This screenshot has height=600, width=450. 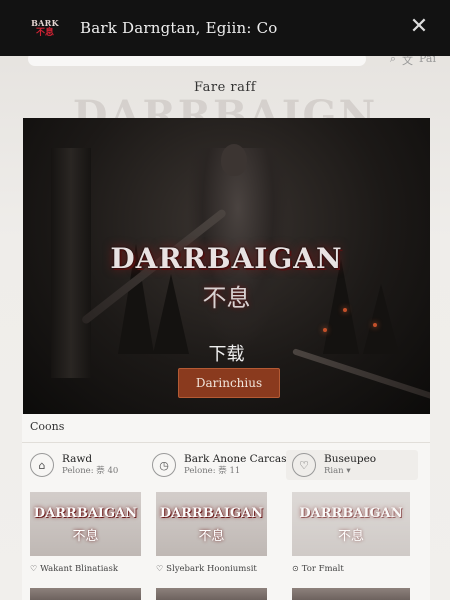 What do you see at coordinates (45, 22) in the screenshot?
I see `logo-text: BARK` at bounding box center [45, 22].